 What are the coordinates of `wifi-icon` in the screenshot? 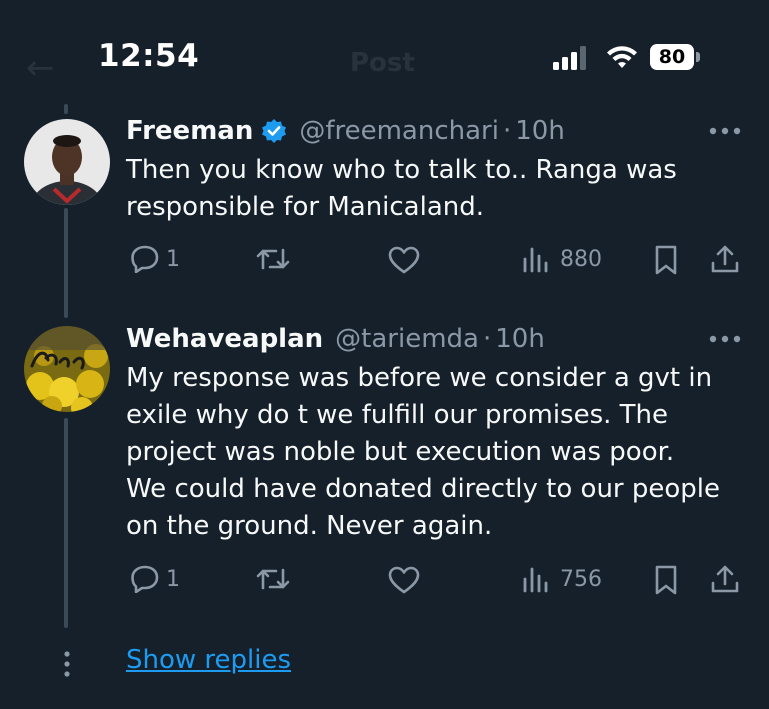 It's located at (622, 57).